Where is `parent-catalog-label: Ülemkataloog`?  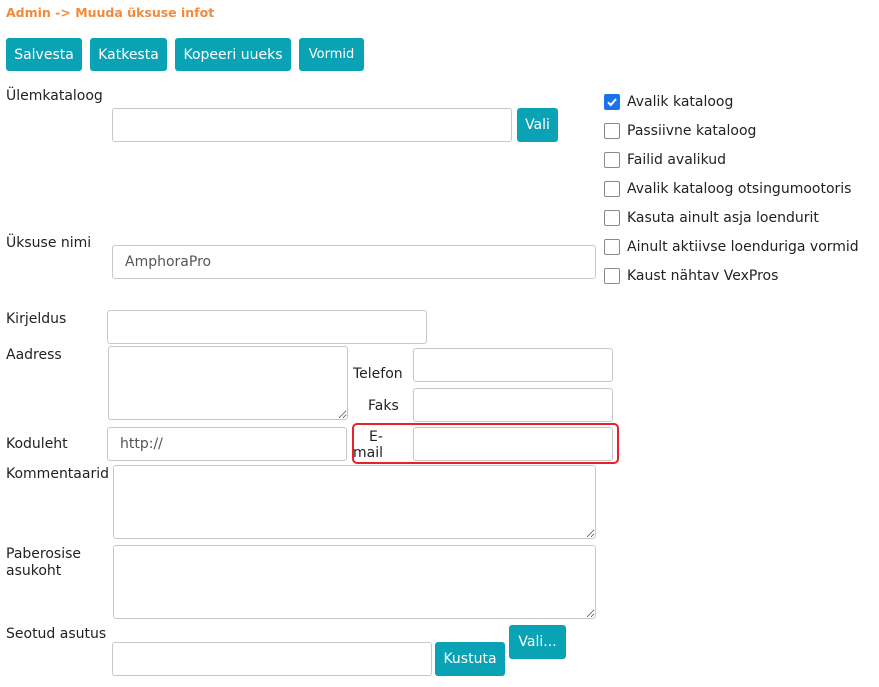
parent-catalog-label: Ülemkataloog is located at coordinates (54, 96).